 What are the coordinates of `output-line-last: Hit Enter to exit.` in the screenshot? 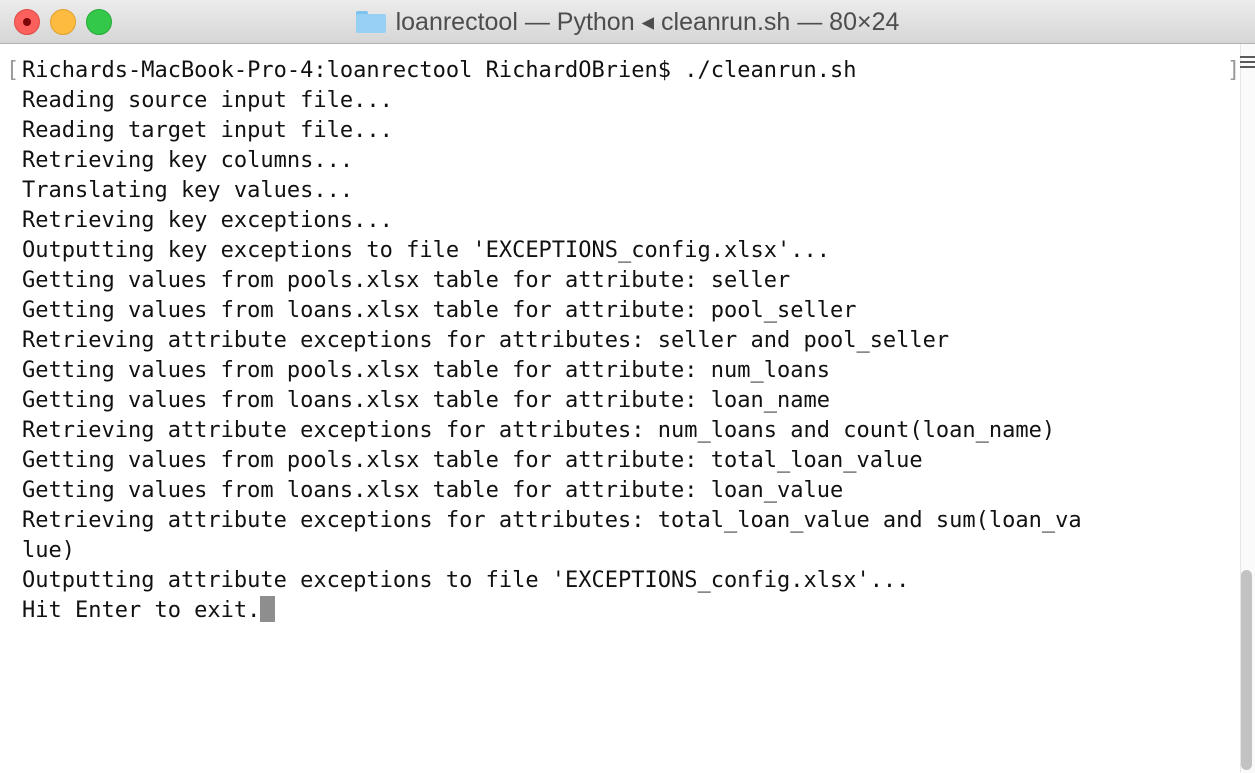 It's located at (552, 611).